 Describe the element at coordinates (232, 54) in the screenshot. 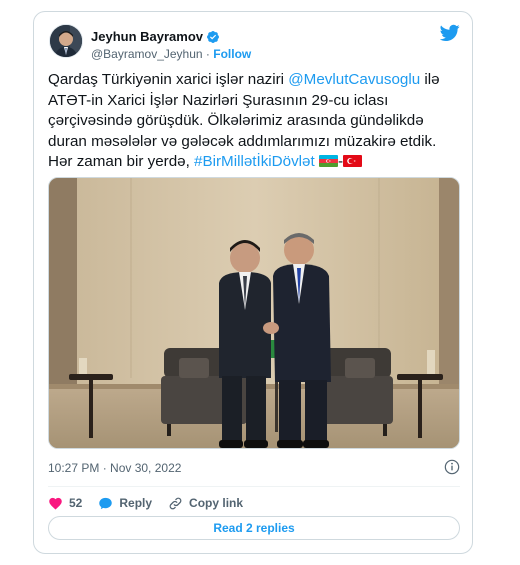

I see `follow-button: Follow` at that location.